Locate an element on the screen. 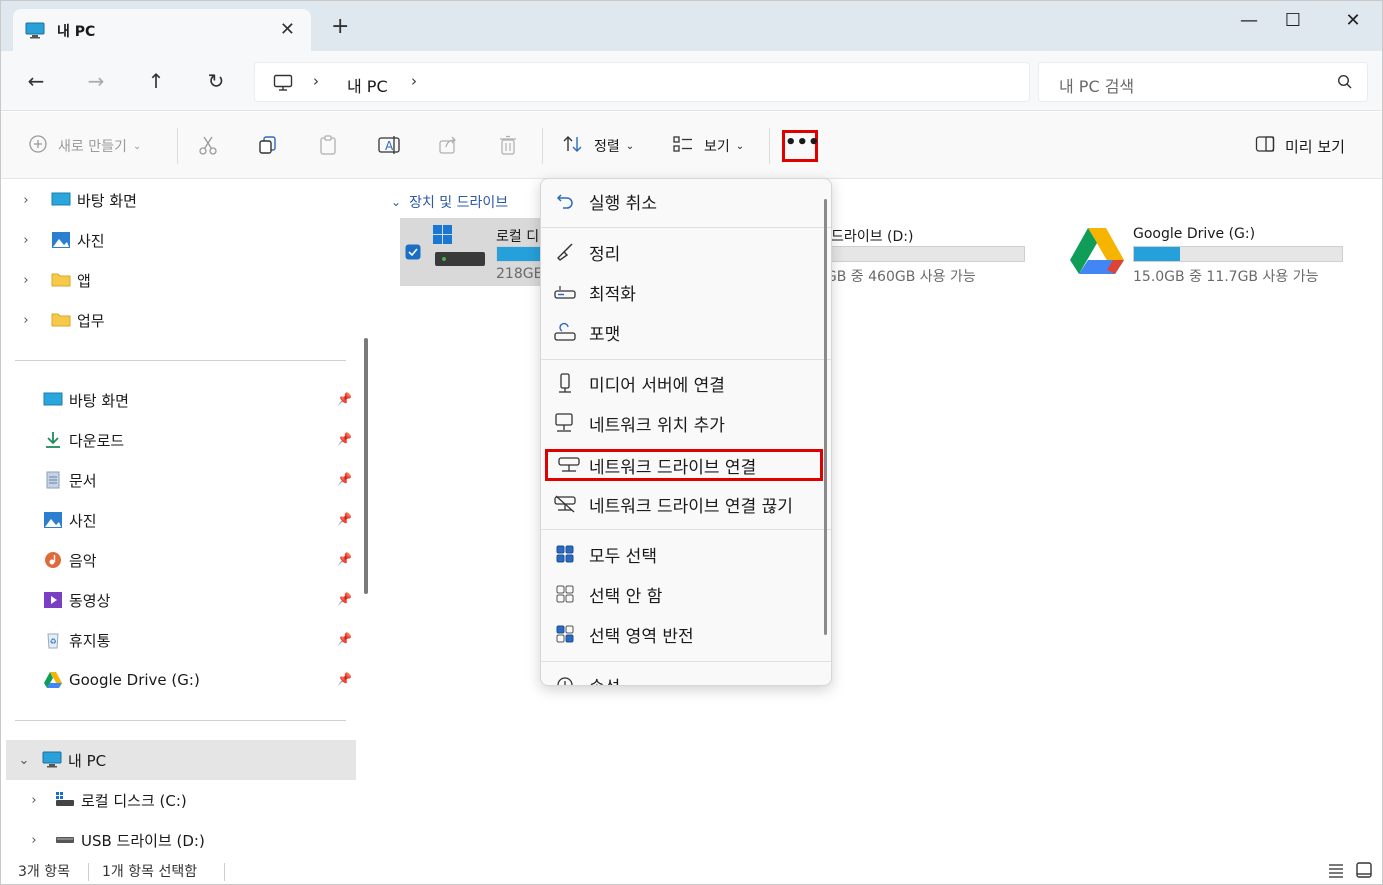  sidebar-item-label: Google Drive (G:) is located at coordinates (134, 680).